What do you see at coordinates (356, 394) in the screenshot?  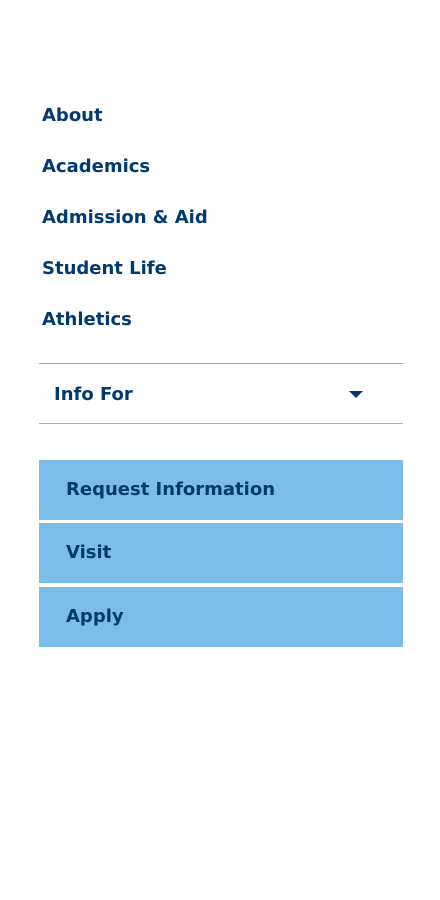 I see `caret-down-icon` at bounding box center [356, 394].